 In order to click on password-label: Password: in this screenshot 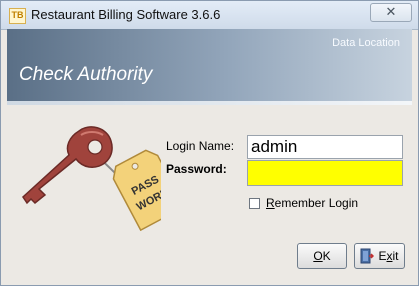, I will do `click(196, 169)`.